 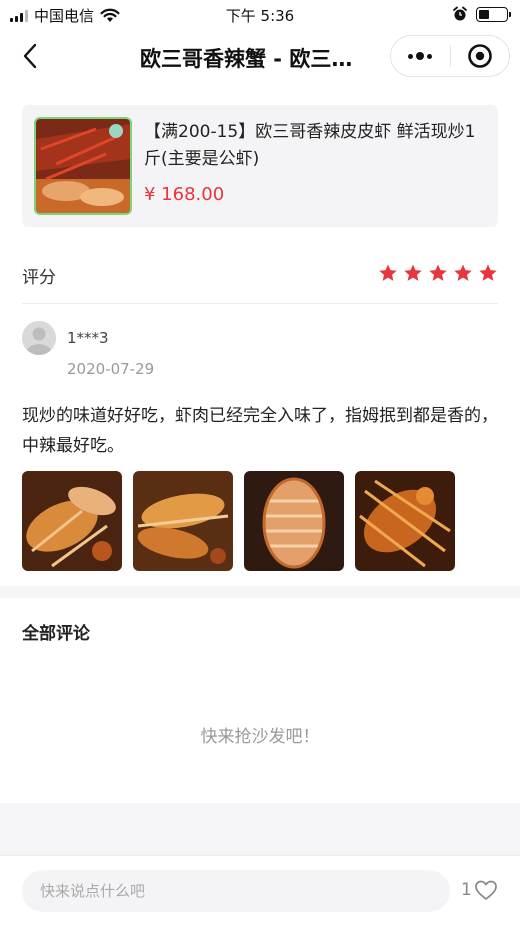 I want to click on status-time: 下午 5:36, so click(x=260, y=16).